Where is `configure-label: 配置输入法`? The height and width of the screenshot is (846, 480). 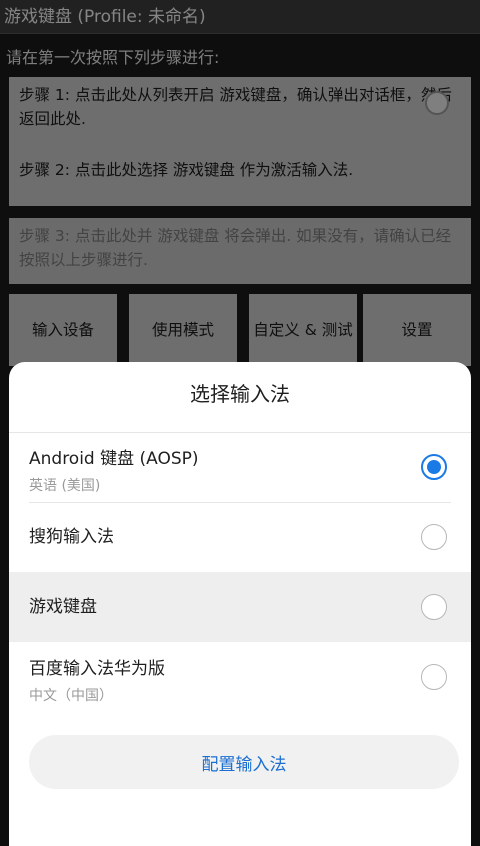
configure-label: 配置输入法 is located at coordinates (244, 764).